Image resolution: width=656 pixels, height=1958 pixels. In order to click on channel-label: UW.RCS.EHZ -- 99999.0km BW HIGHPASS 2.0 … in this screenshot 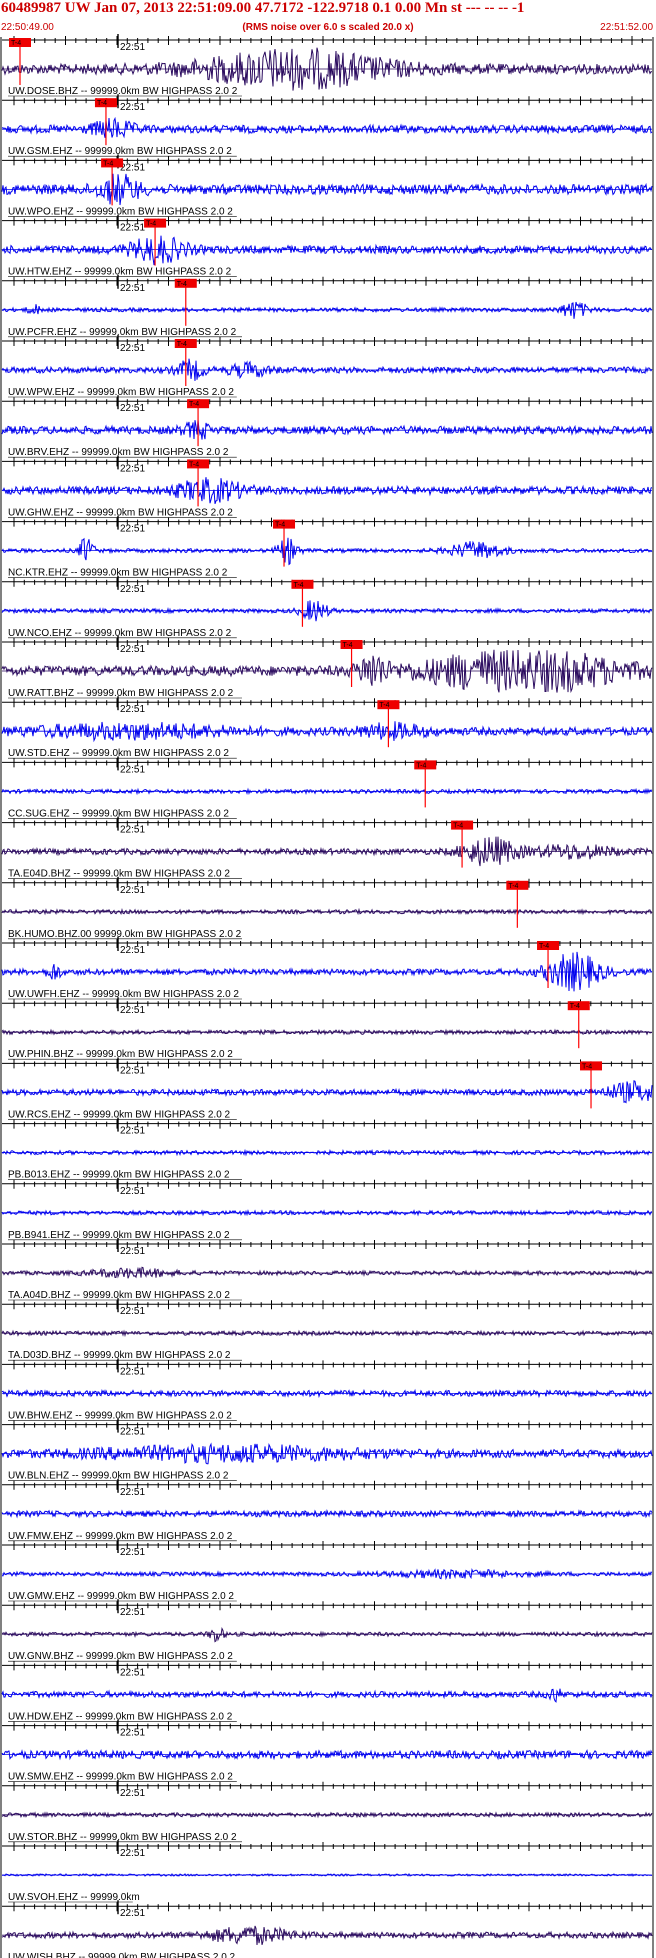, I will do `click(119, 1114)`.